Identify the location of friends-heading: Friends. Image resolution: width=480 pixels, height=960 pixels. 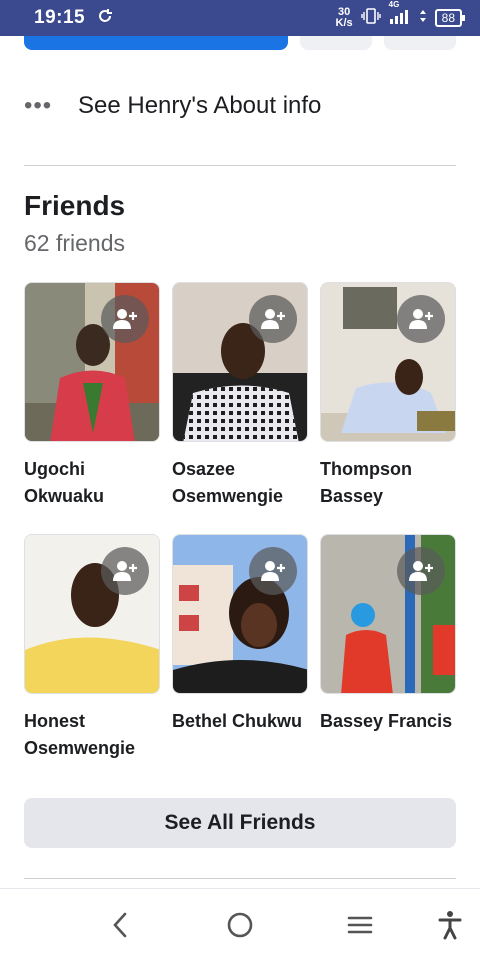
(75, 205).